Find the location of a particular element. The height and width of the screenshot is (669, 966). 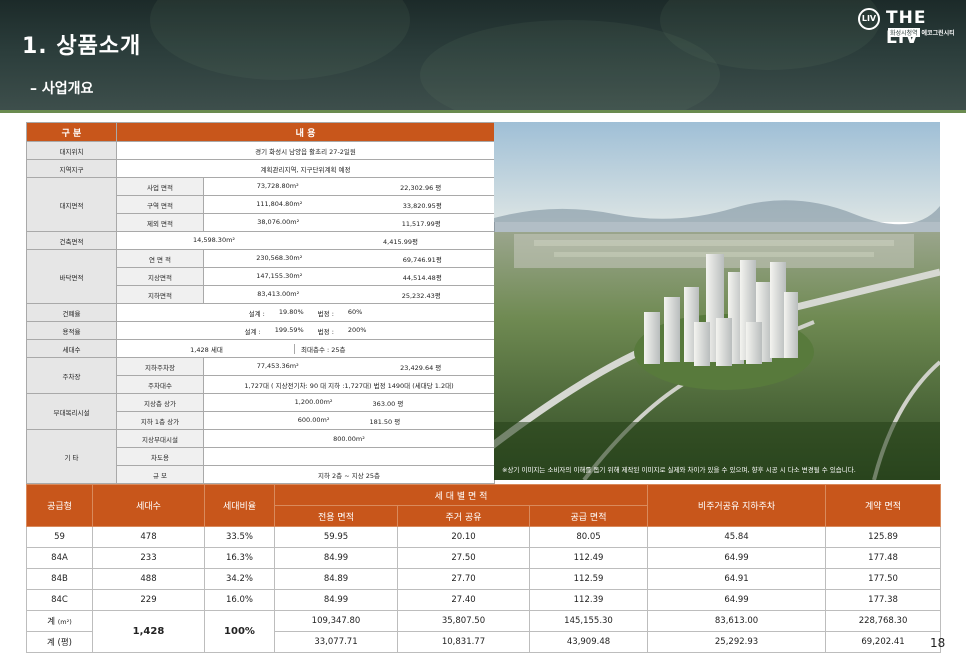

design-value: 199.59% is located at coordinates (289, 329).